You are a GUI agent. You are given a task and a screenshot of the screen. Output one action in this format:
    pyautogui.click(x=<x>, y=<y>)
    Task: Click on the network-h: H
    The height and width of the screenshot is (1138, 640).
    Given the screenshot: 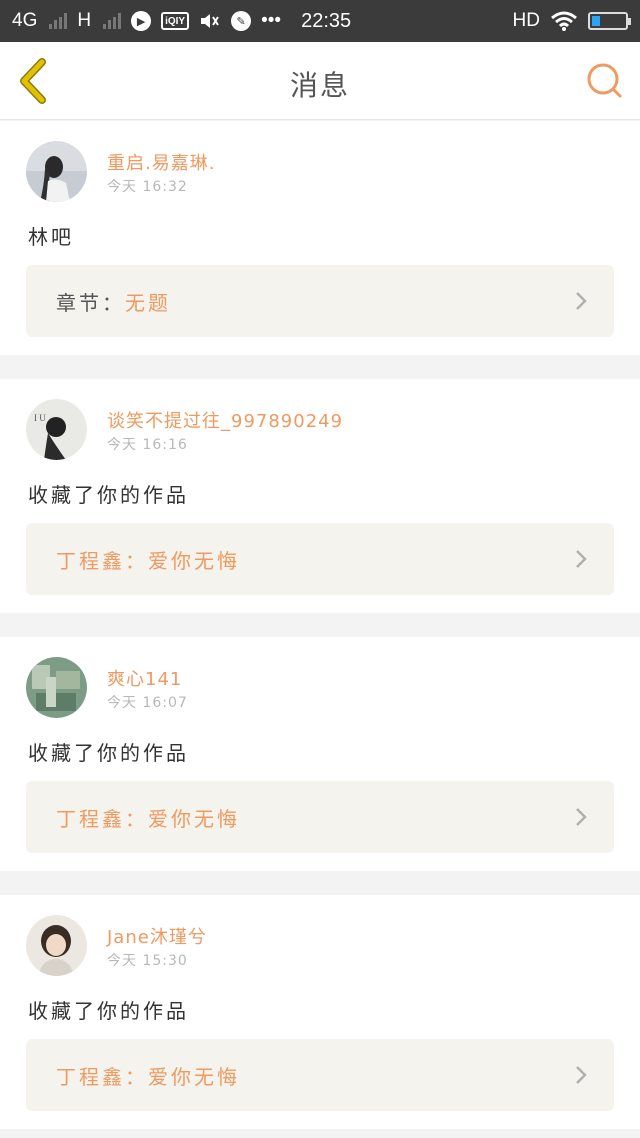 What is the action you would take?
    pyautogui.click(x=84, y=20)
    